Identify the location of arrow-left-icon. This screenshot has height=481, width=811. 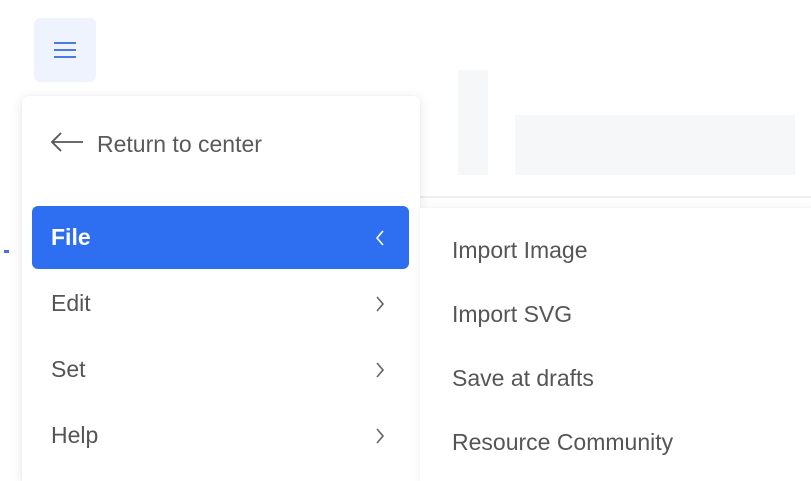
(73, 144).